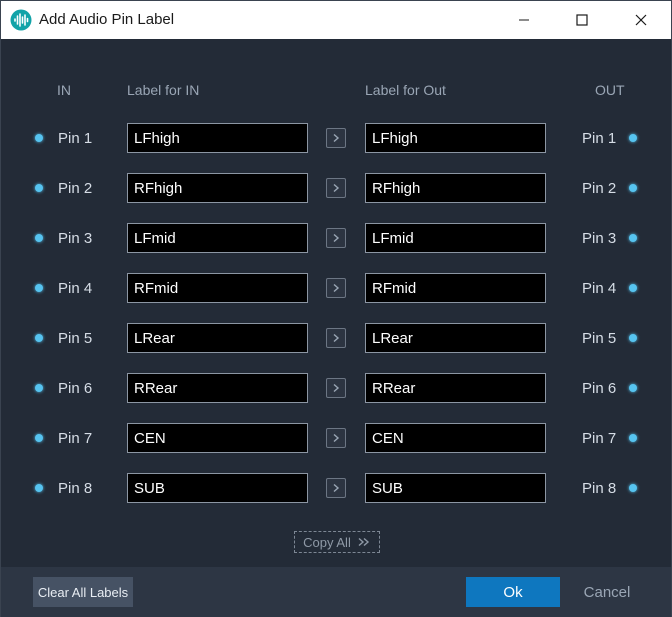 Image resolution: width=672 pixels, height=617 pixels. I want to click on pin-row-7: Pin 7 Pin 7, so click(336, 438).